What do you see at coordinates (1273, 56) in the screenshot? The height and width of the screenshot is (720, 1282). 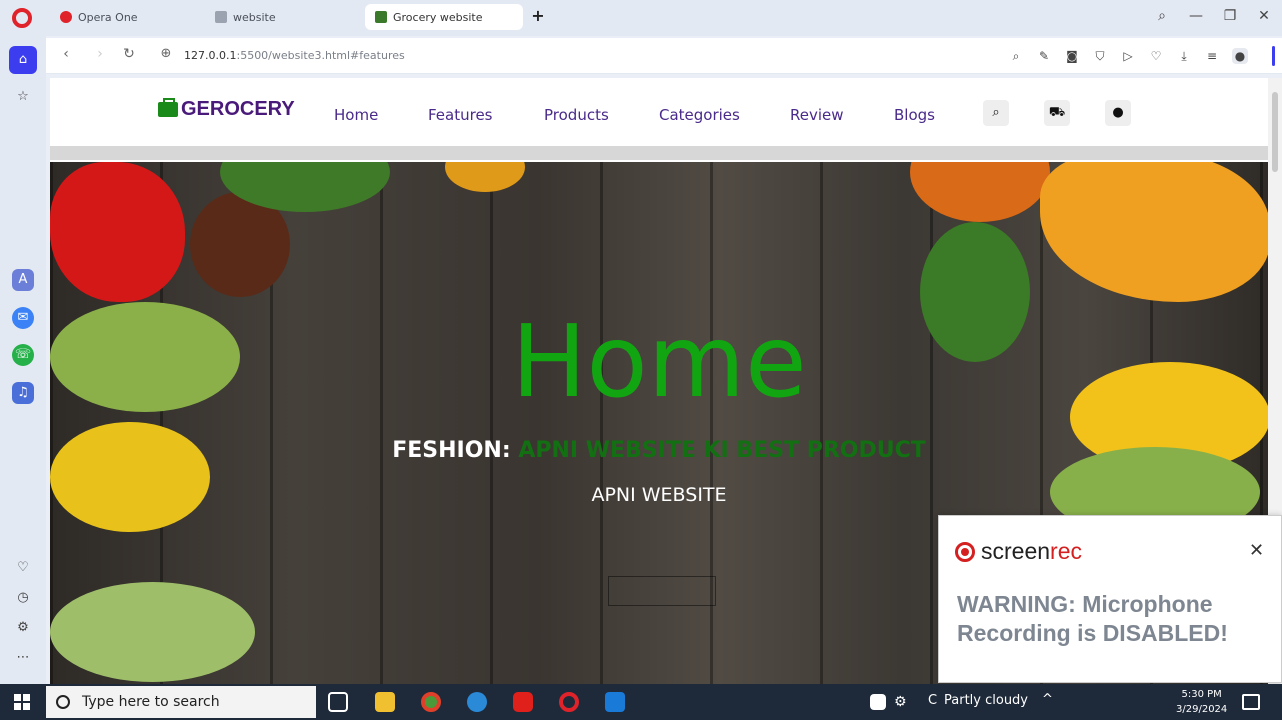 I see `sidebar-toggle-indicator` at bounding box center [1273, 56].